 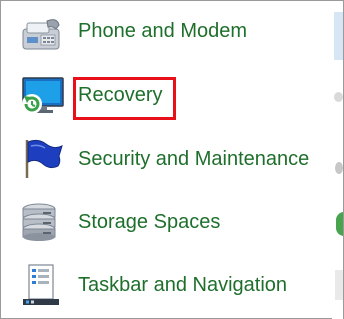 I want to click on storage-spaces-icon, so click(x=41, y=221).